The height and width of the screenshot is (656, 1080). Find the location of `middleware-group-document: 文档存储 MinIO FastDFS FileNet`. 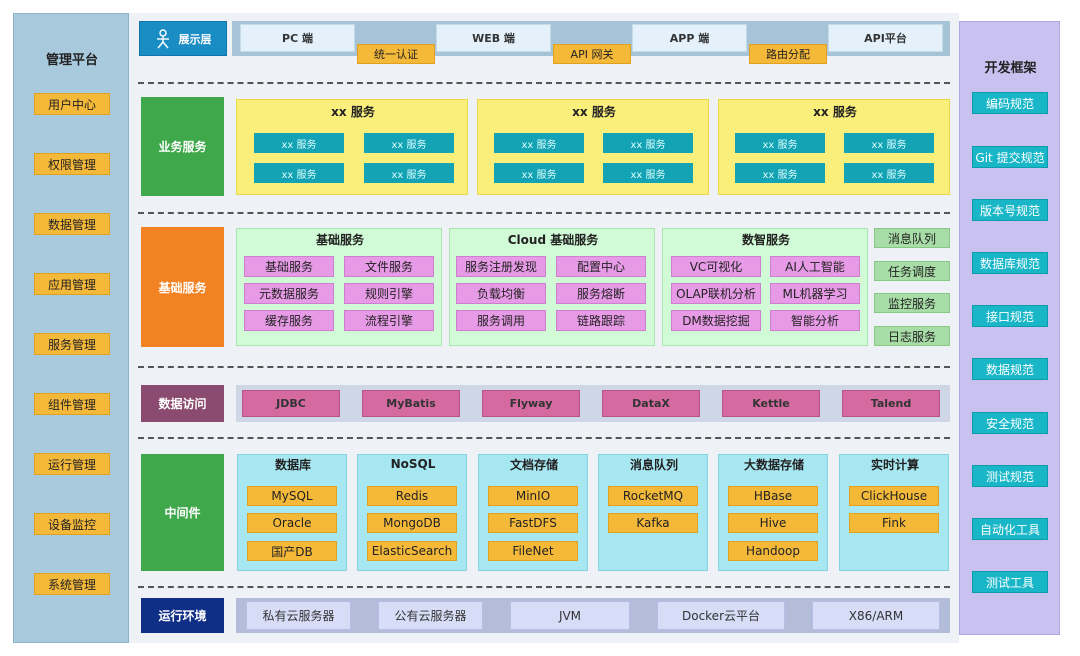

middleware-group-document: 文档存储 MinIO FastDFS FileNet is located at coordinates (533, 512).